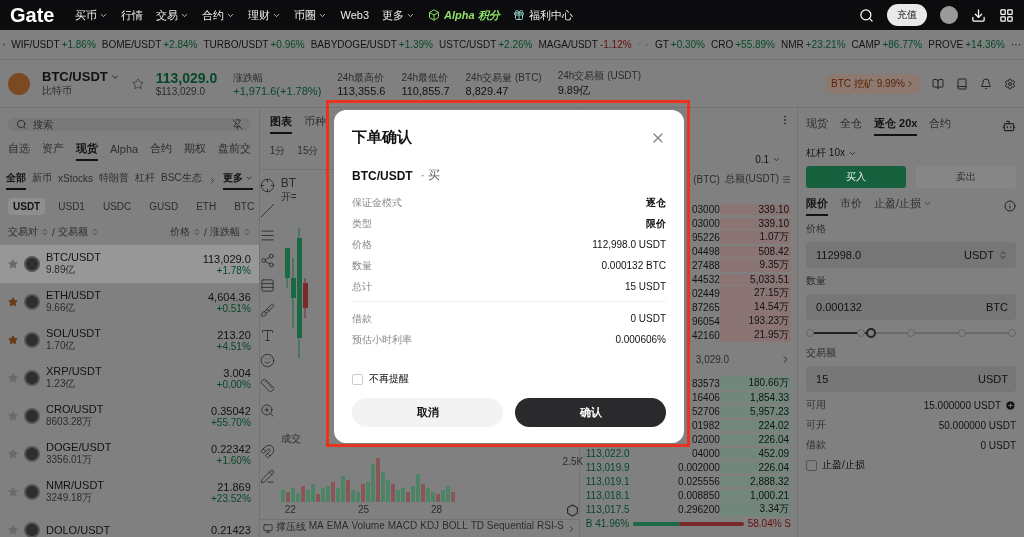 This screenshot has height=537, width=1024. I want to click on pair-selector: BTC/USDT, so click(81, 76).